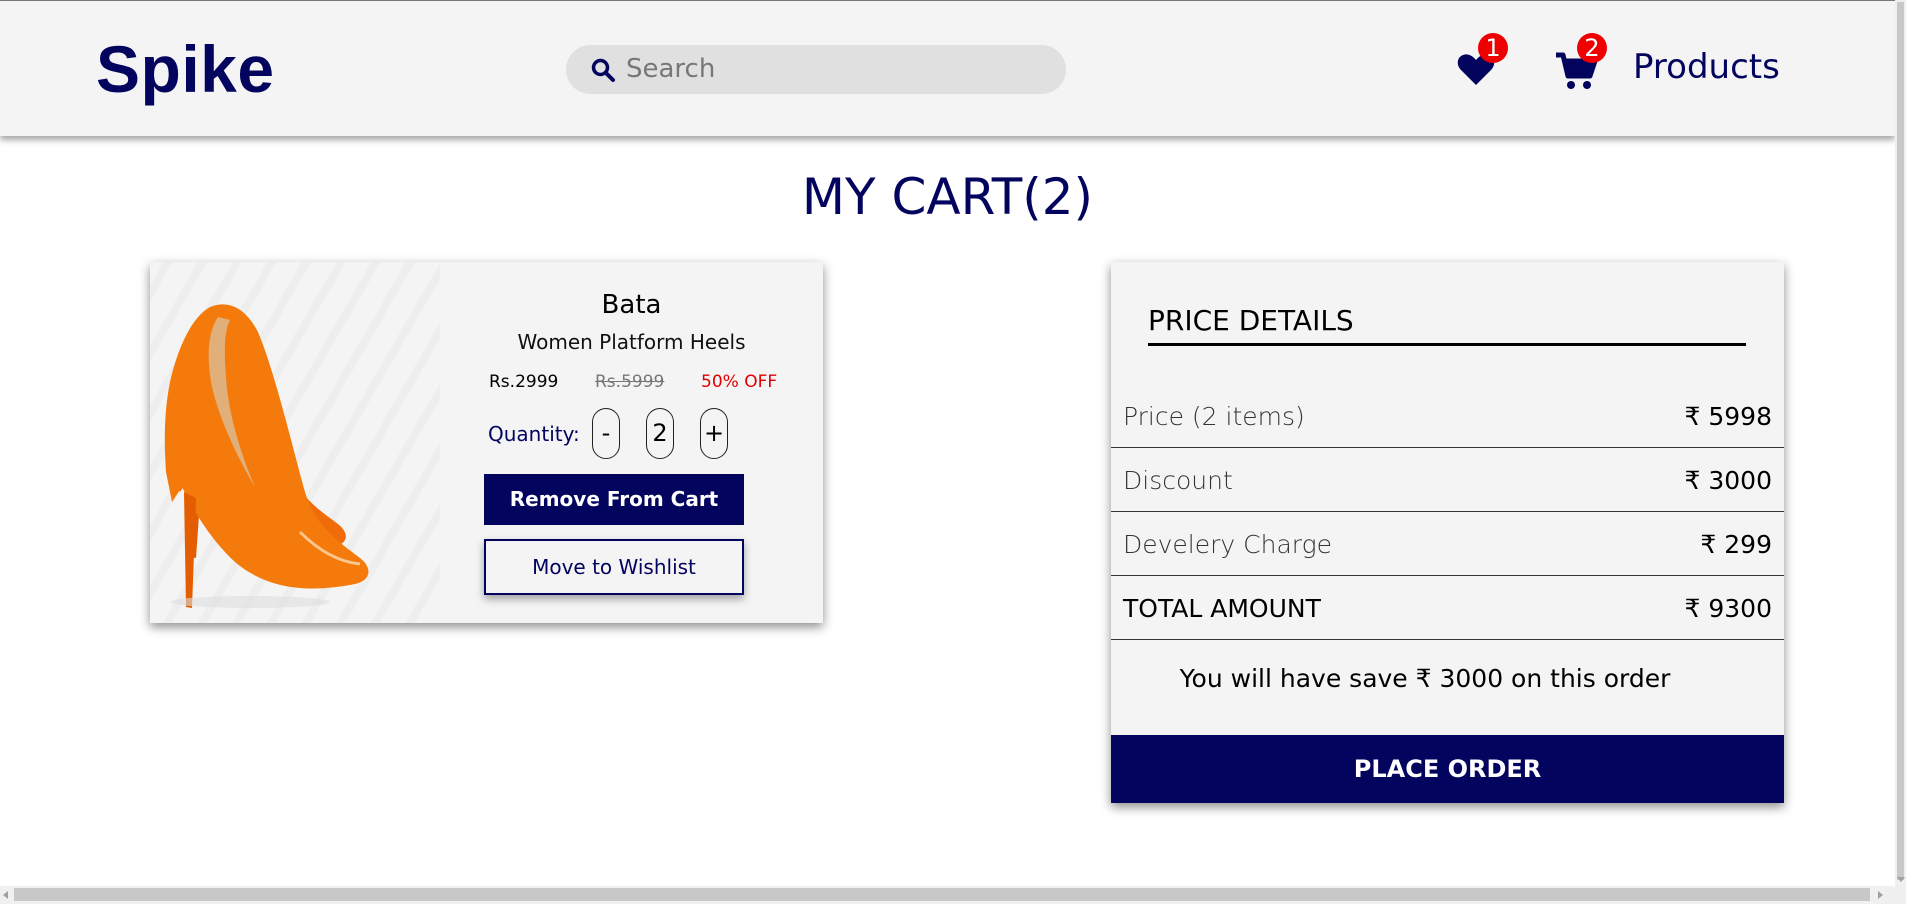 This screenshot has height=904, width=1906. I want to click on navbar: Spike 1 2 Products, so click(947, 68).